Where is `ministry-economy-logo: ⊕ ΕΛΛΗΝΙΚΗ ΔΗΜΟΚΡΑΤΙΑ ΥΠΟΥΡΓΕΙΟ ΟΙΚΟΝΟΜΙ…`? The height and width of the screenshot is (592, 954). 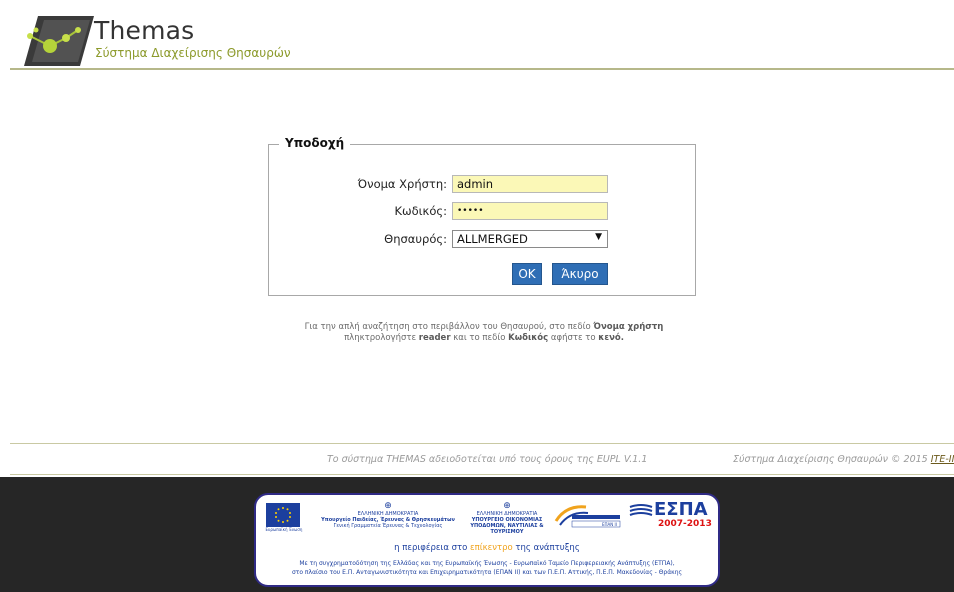 ministry-economy-logo: ⊕ ΕΛΛΗΝΙΚΗ ΔΗΜΟΚΡΑΤΙΑ ΥΠΟΥΡΓΕΙΟ ΟΙΚΟΝΟΜΙ… is located at coordinates (507, 518).